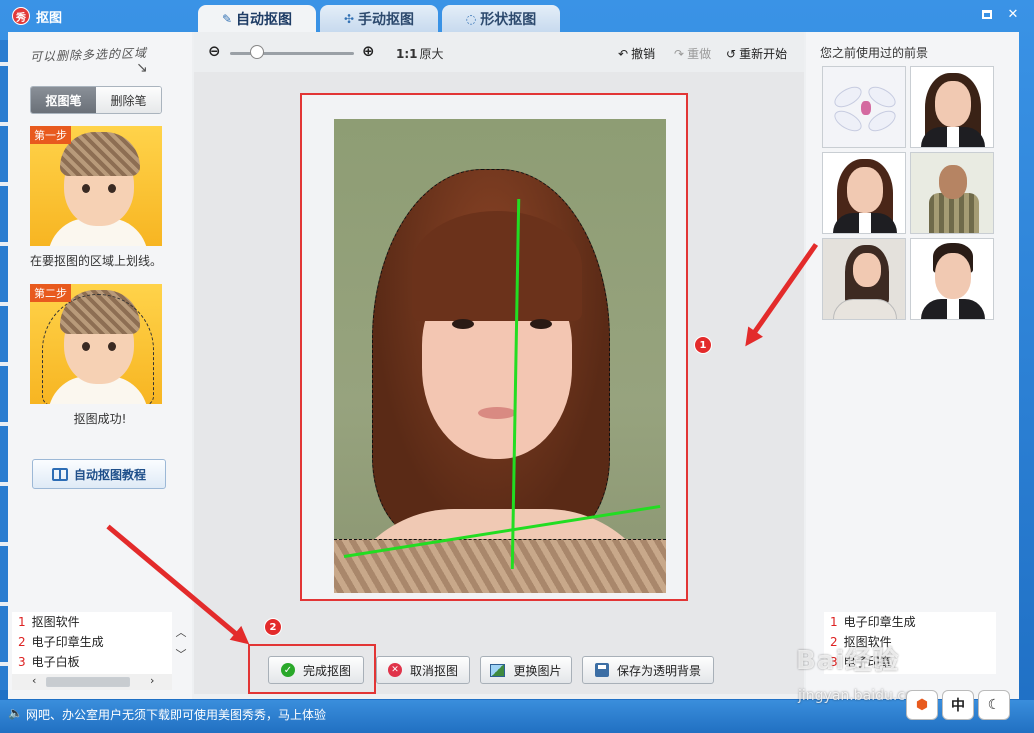 The width and height of the screenshot is (1034, 733). Describe the element at coordinates (699, 54) in the screenshot. I see `redo-label: 重做` at that location.